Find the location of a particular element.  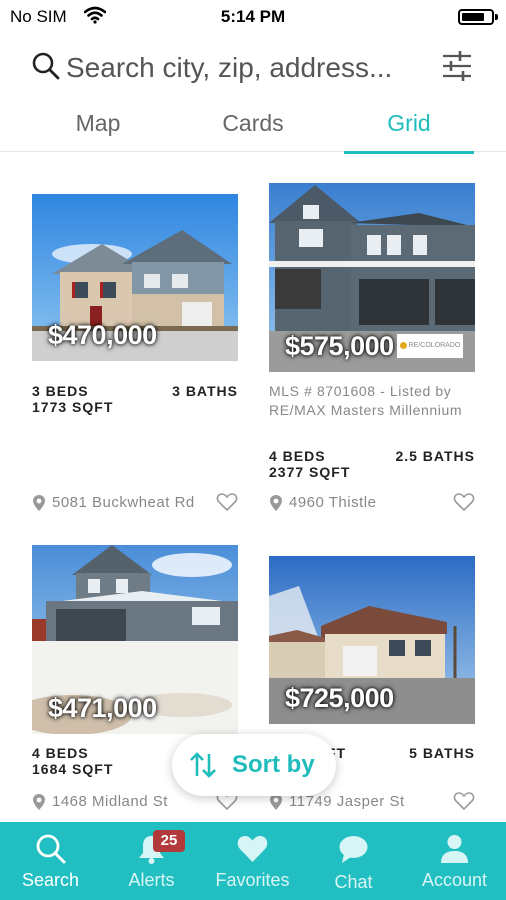

tab-cards: Cards is located at coordinates (253, 130).